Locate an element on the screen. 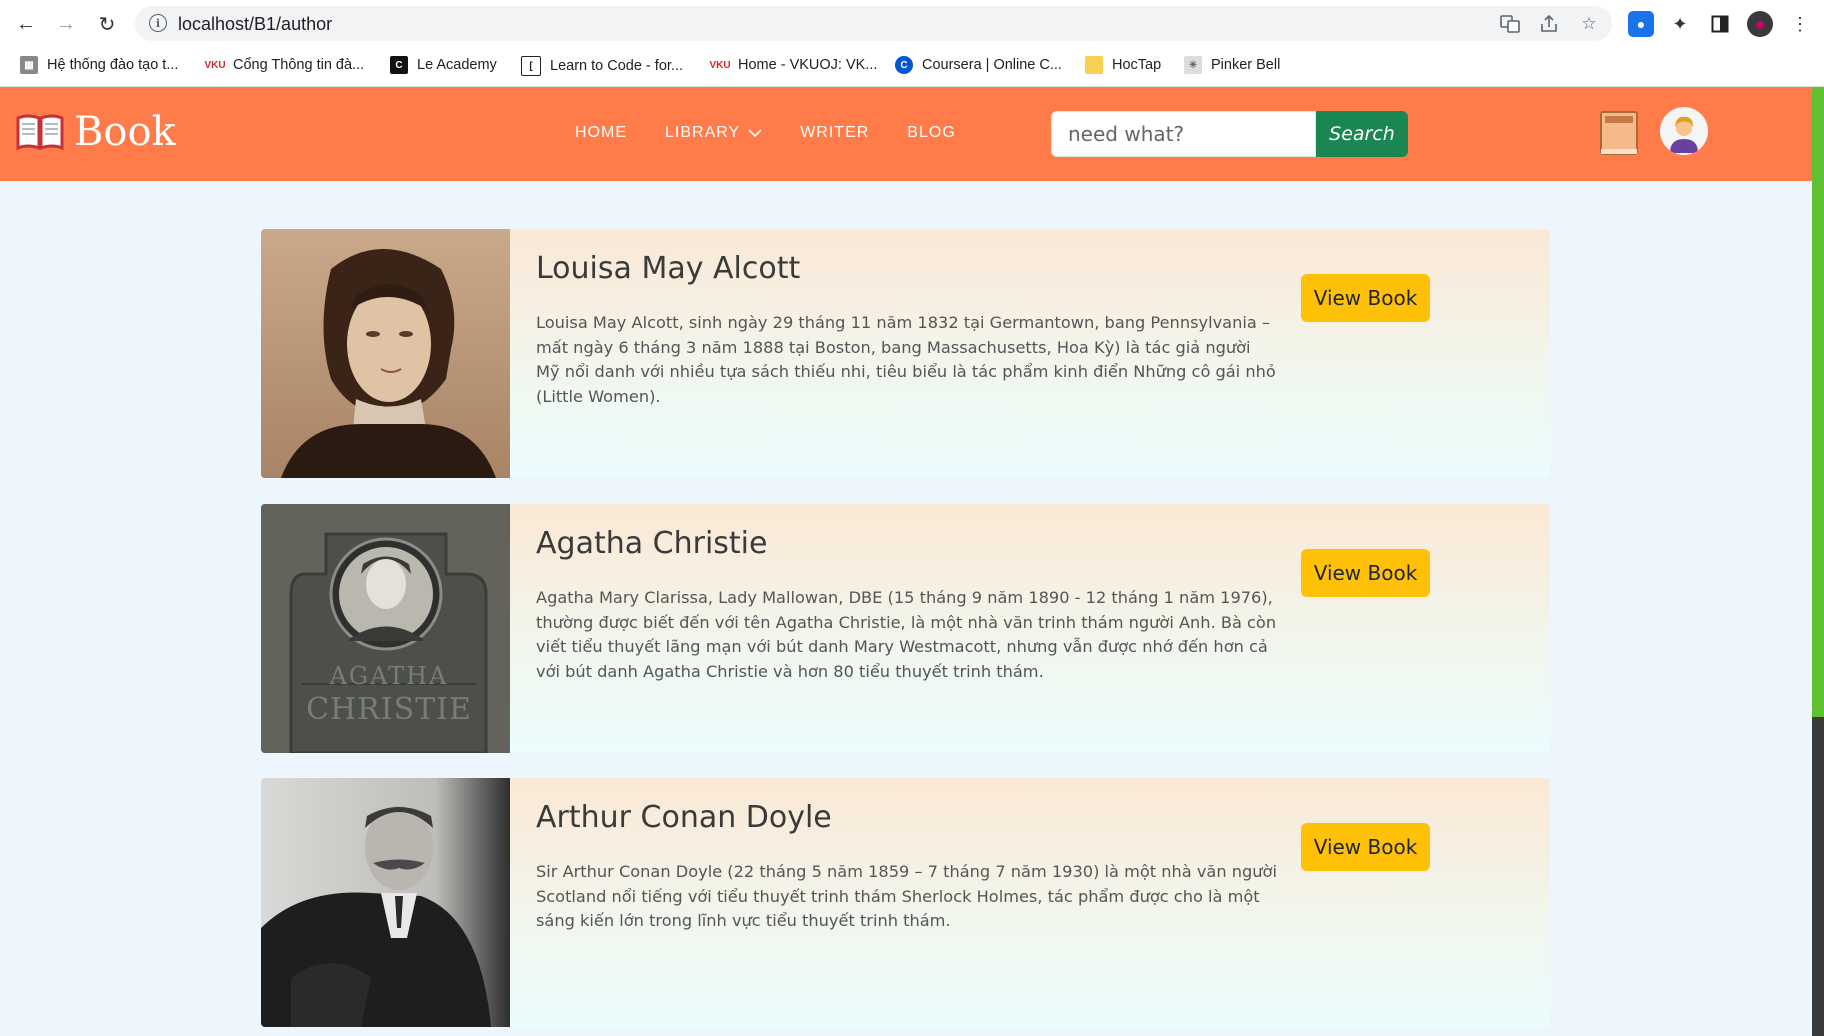 This screenshot has height=1036, width=1824. nav-home: HOME is located at coordinates (601, 133).